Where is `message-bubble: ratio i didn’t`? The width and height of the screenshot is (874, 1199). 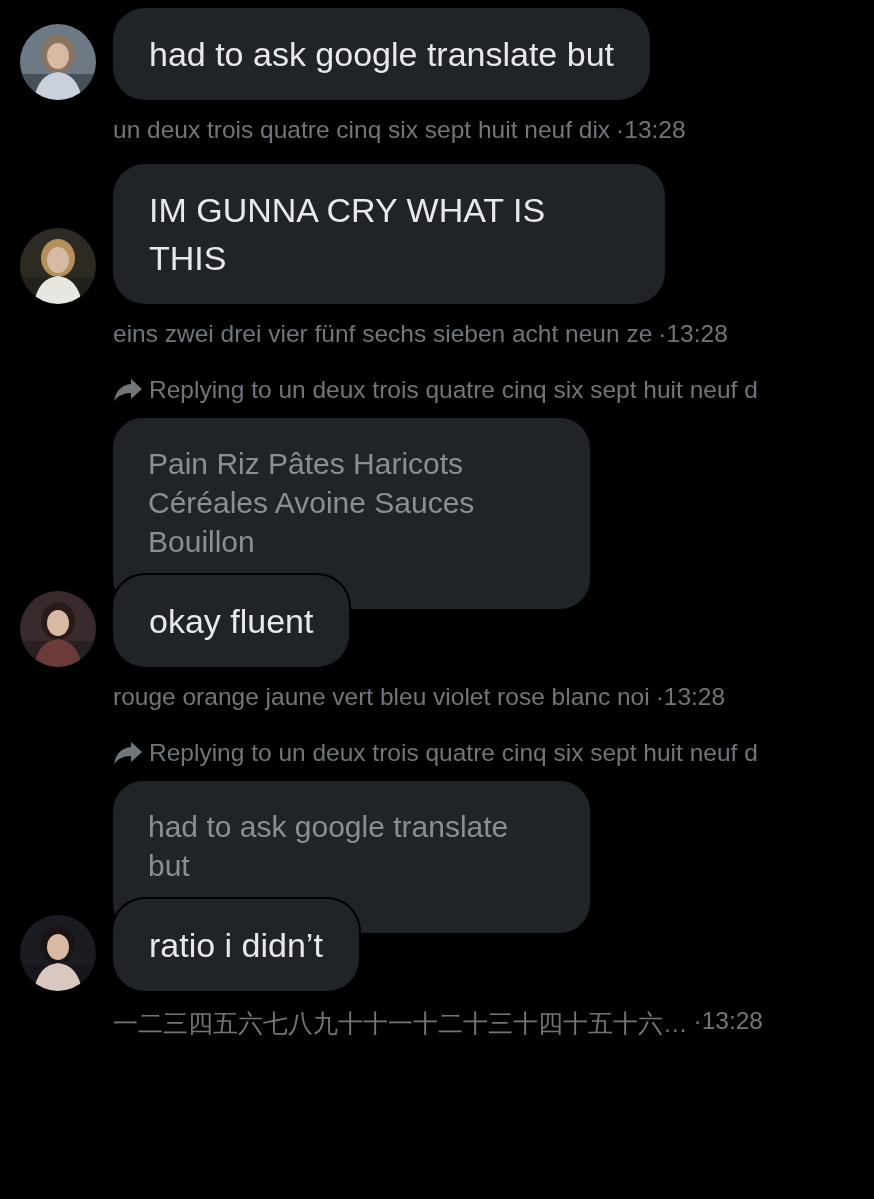
message-bubble: ratio i didn’t is located at coordinates (236, 945).